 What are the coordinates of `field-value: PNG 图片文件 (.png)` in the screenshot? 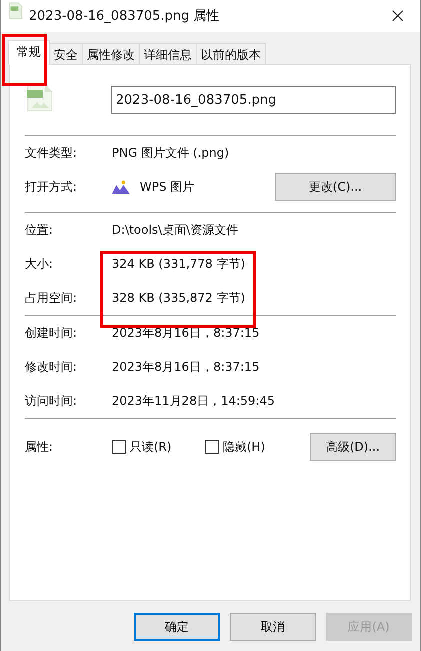 It's located at (171, 153).